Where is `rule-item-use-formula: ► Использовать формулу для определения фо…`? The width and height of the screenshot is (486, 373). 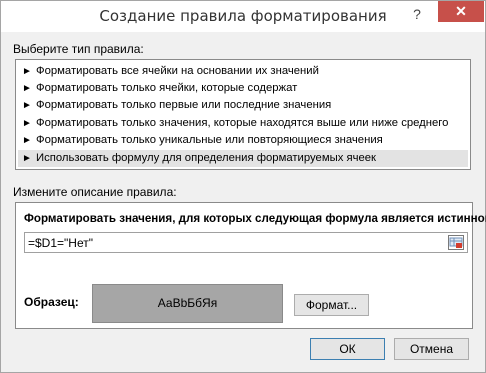
rule-item-use-formula: ► Использовать формулу для определения фо… is located at coordinates (243, 158).